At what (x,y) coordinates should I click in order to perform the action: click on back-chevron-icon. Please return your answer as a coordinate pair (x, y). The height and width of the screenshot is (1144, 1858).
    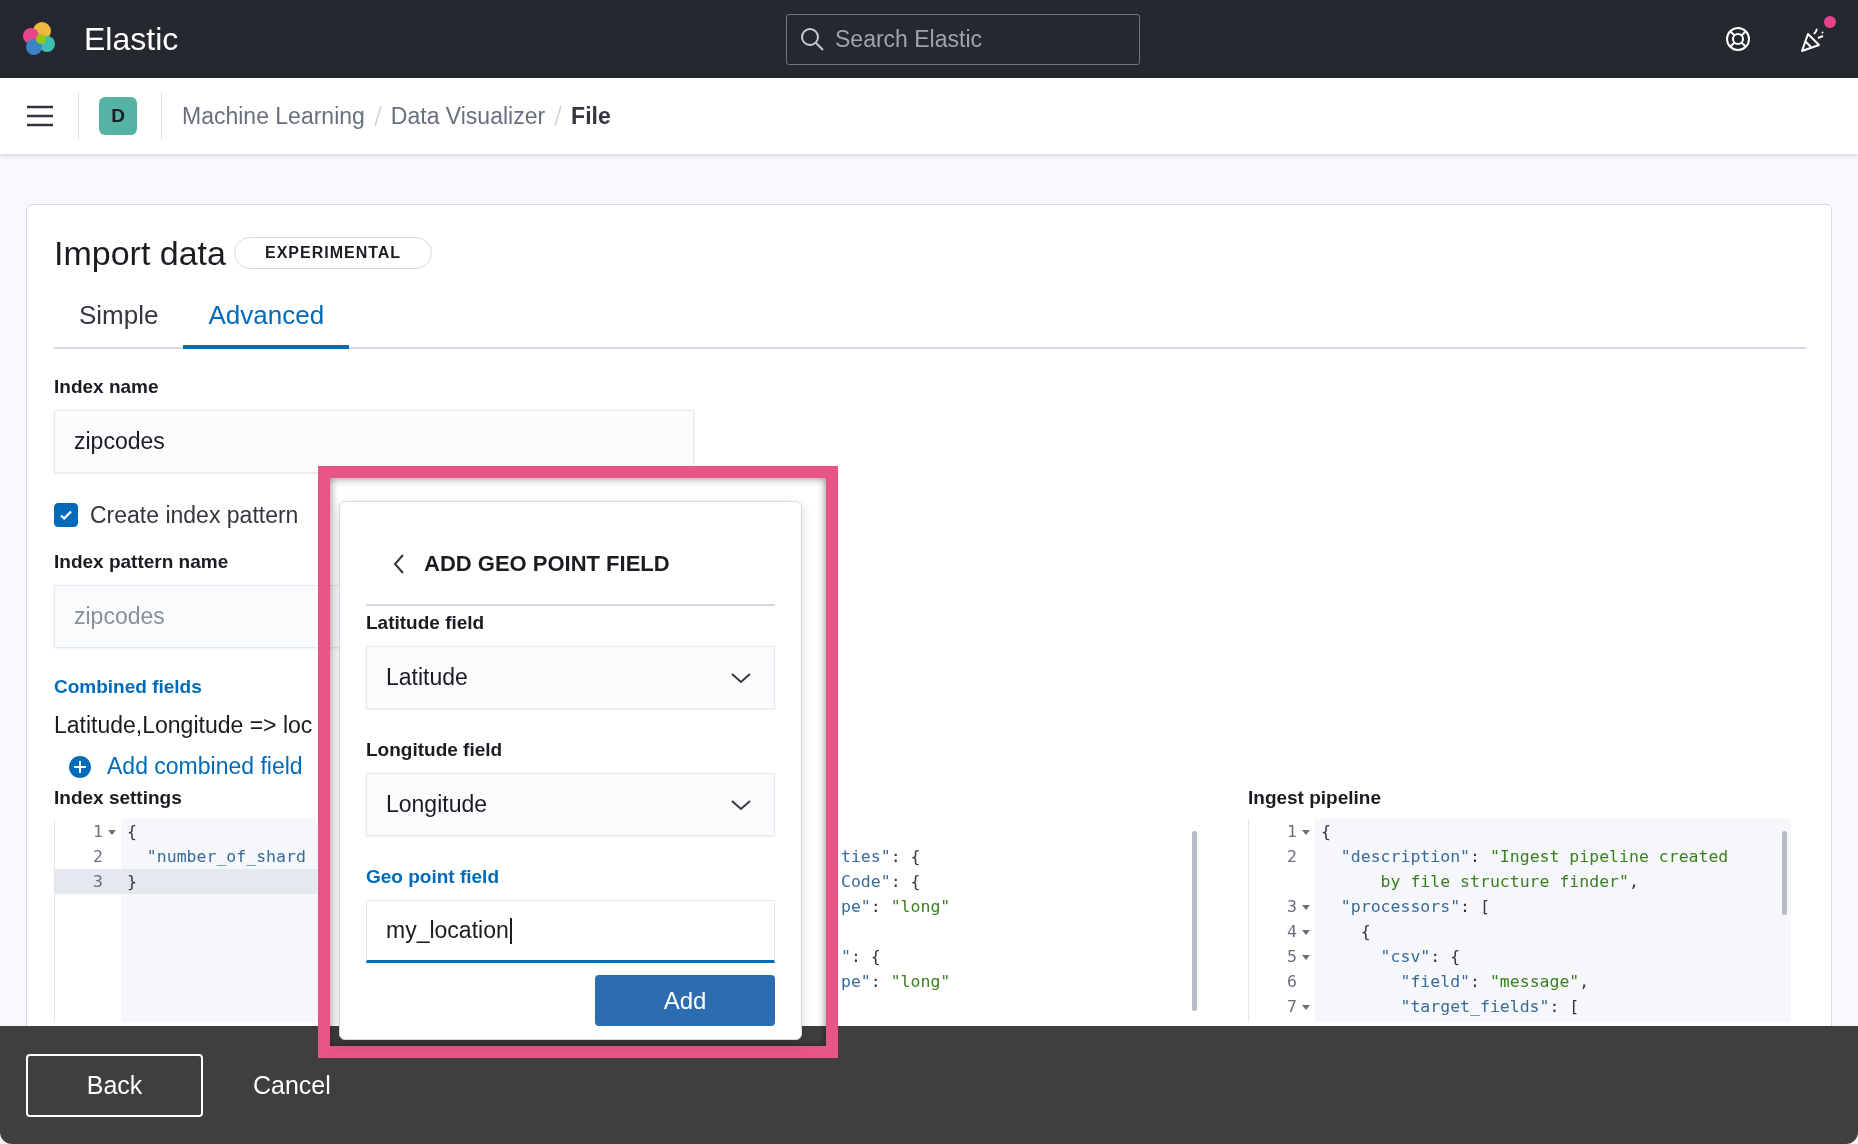
    Looking at the image, I should click on (399, 564).